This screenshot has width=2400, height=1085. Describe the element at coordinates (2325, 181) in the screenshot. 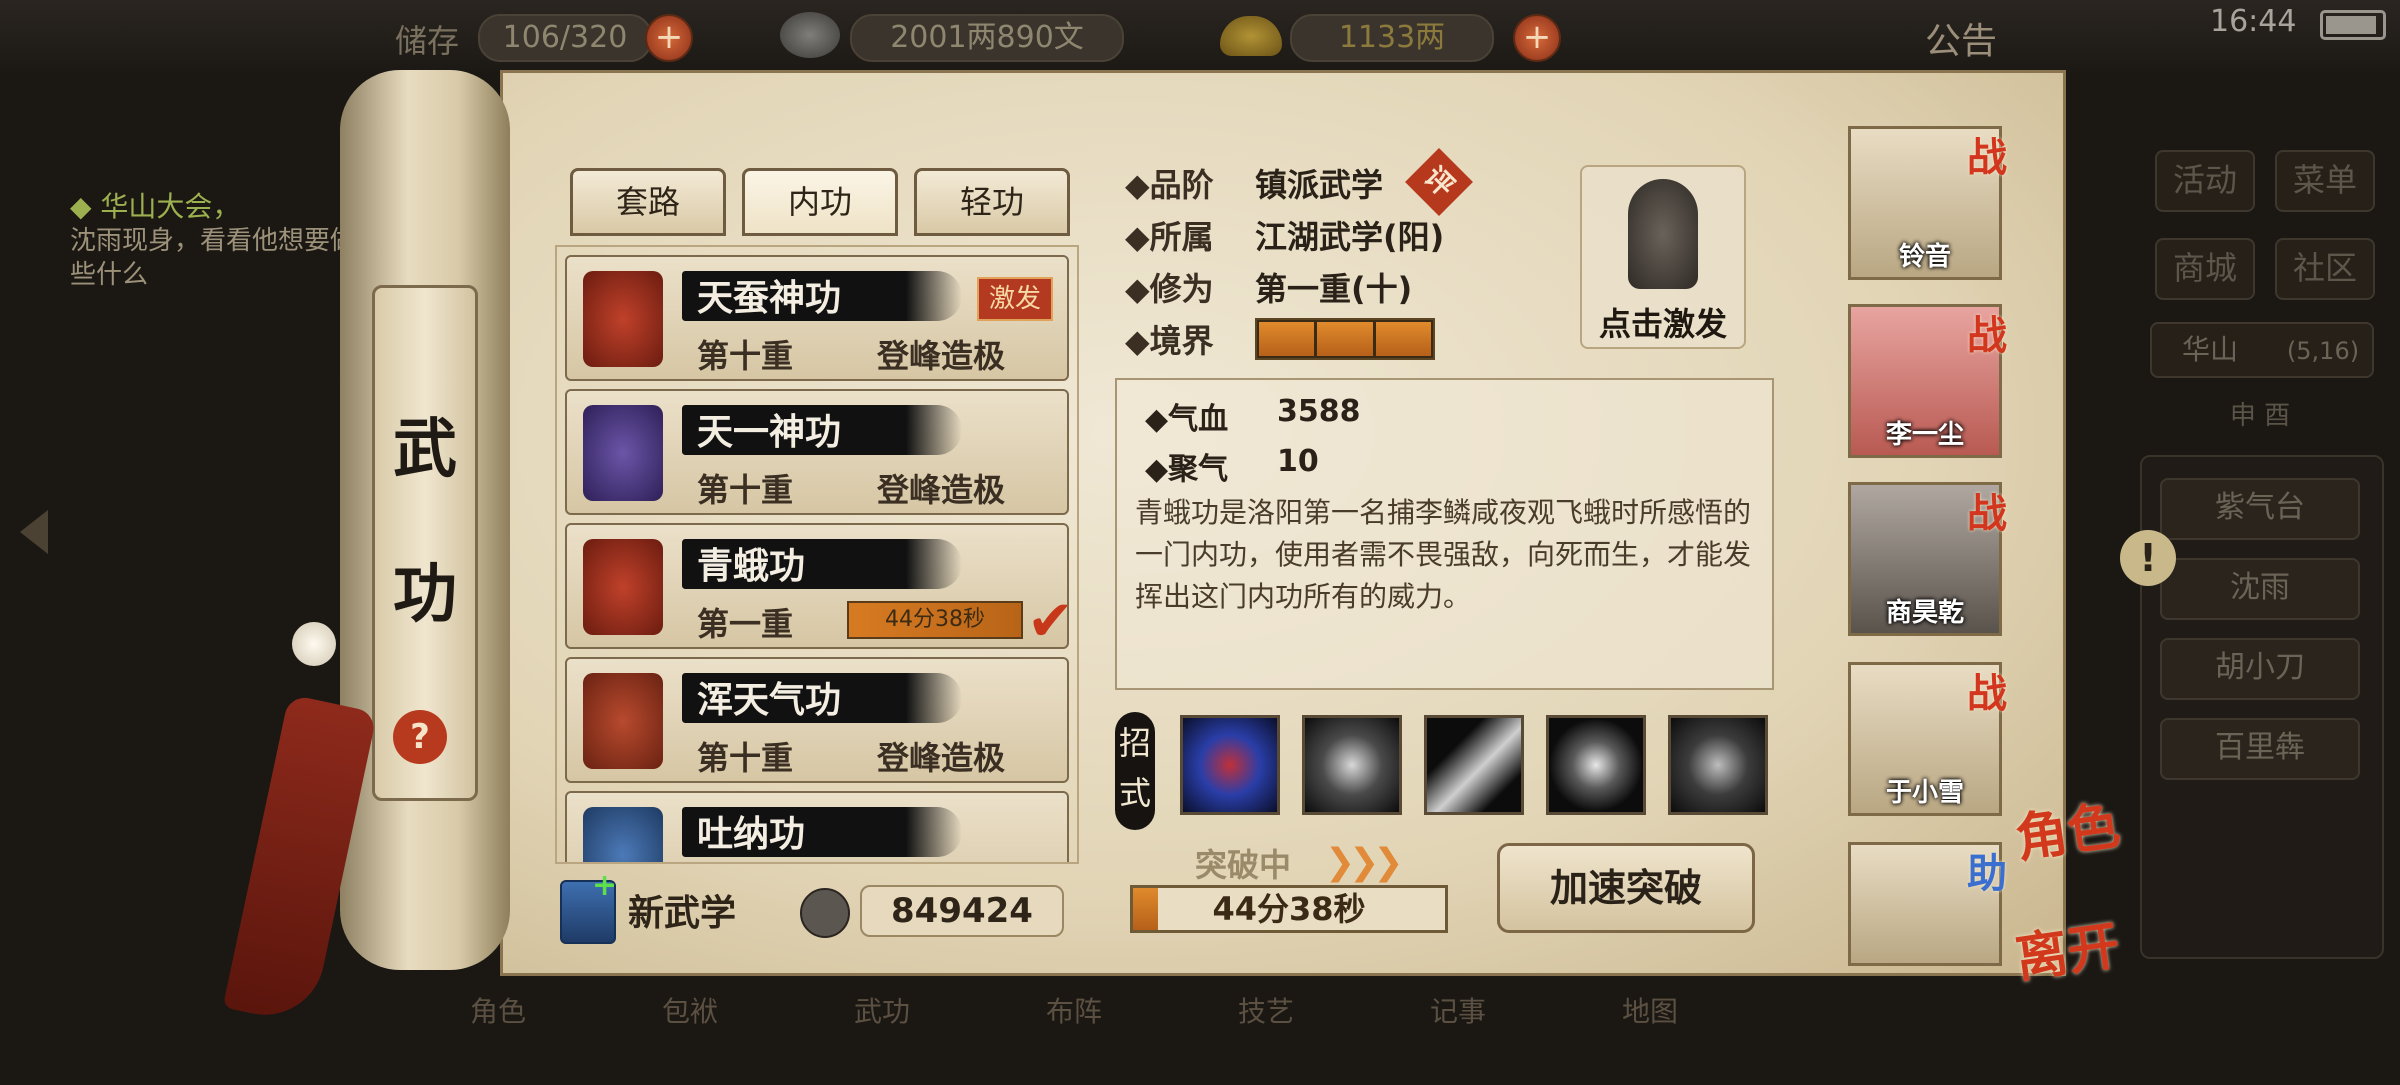

I see `menu-main-button: 菜单` at that location.